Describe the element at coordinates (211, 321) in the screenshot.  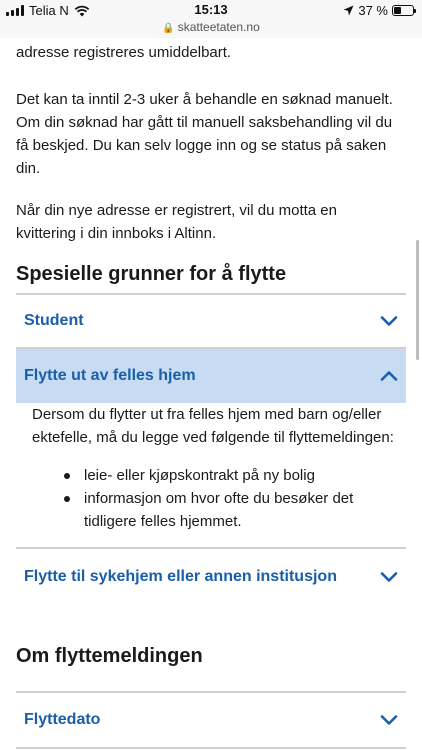
I see `accordion-student: Student` at that location.